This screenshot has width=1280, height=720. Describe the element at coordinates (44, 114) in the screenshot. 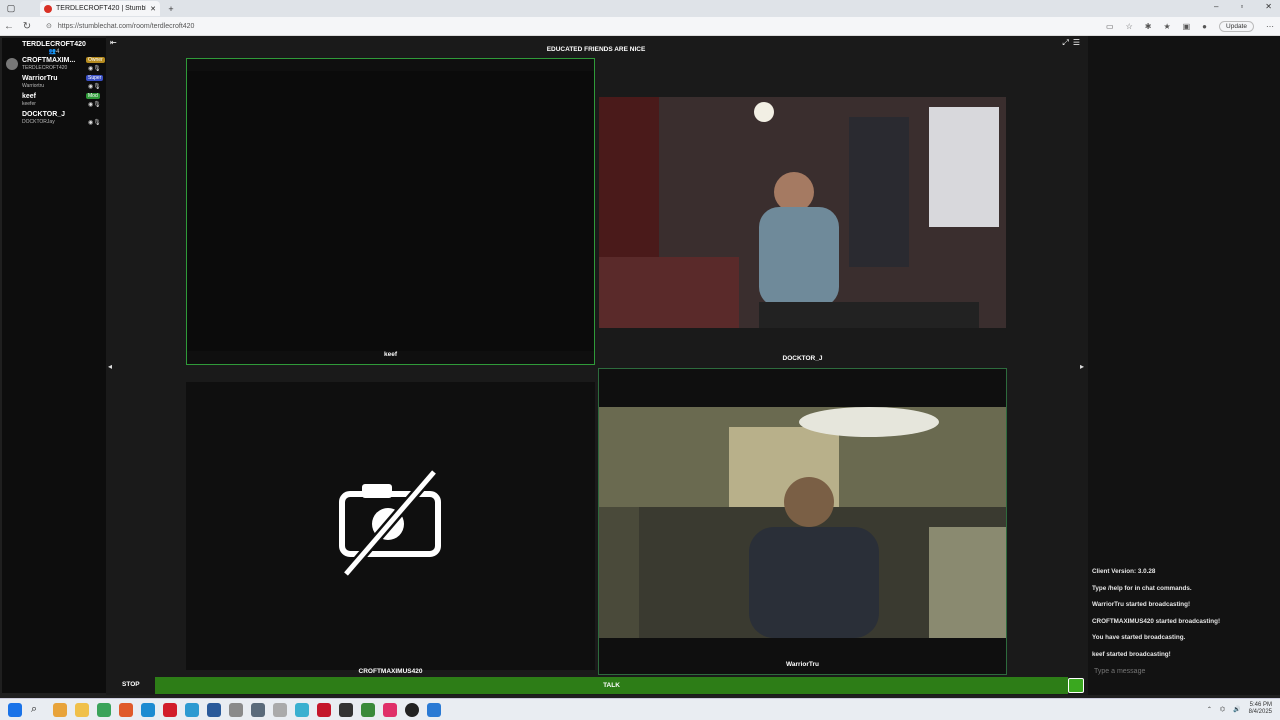

I see `user-name: DOCKTOR_J` at that location.